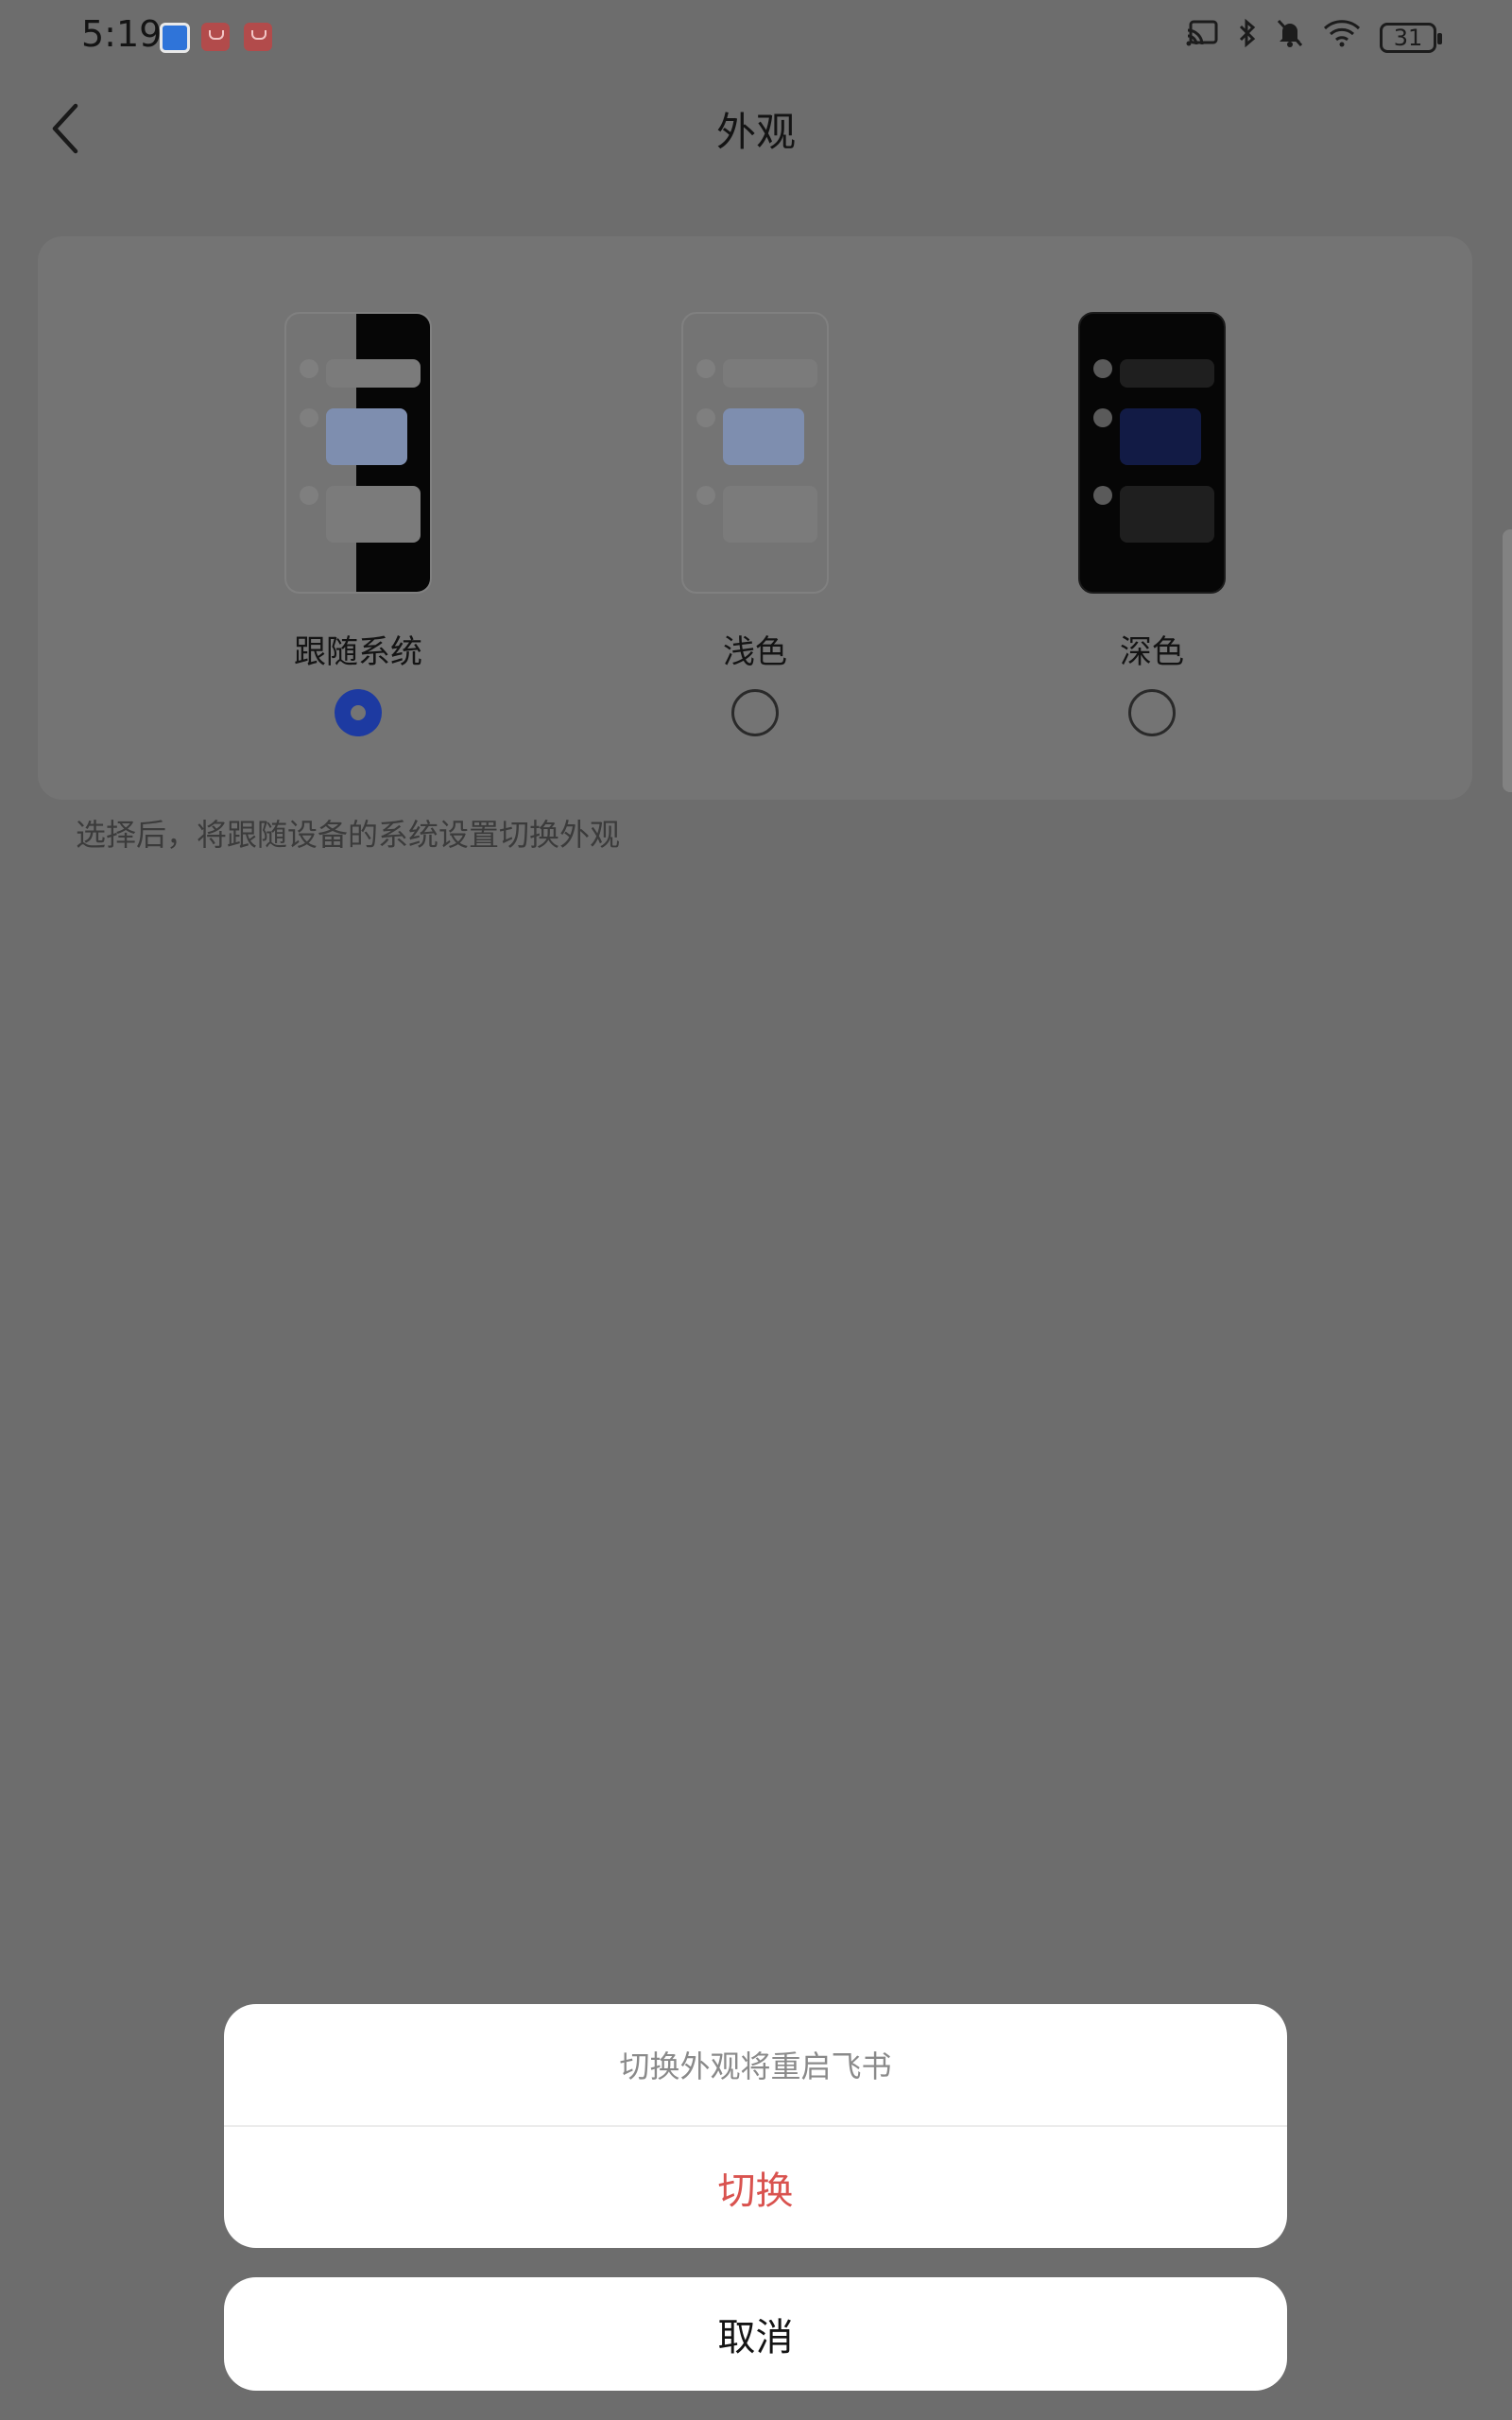 The width and height of the screenshot is (1512, 2420). I want to click on action-sheet: 切换外观将重启飞书 切换, so click(755, 2126).